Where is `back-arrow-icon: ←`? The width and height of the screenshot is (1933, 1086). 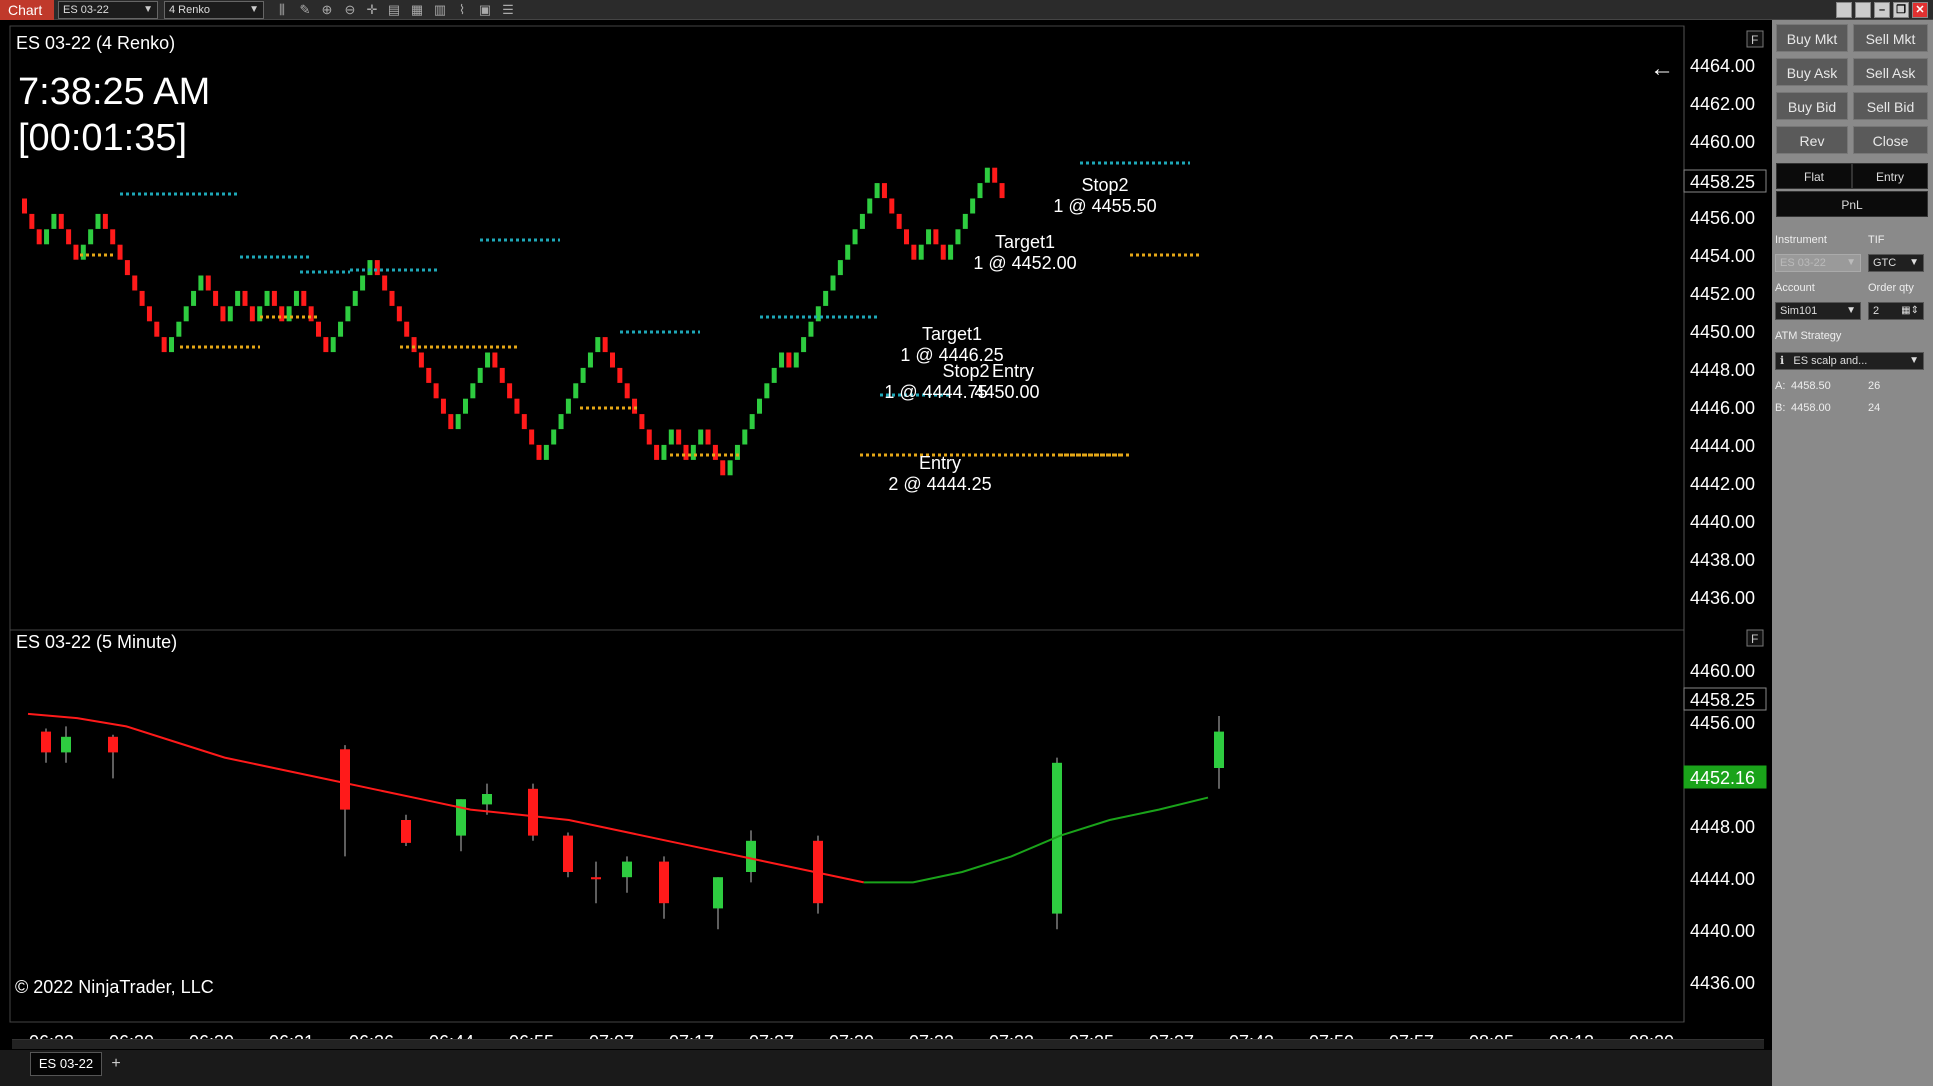 back-arrow-icon: ← is located at coordinates (1662, 68).